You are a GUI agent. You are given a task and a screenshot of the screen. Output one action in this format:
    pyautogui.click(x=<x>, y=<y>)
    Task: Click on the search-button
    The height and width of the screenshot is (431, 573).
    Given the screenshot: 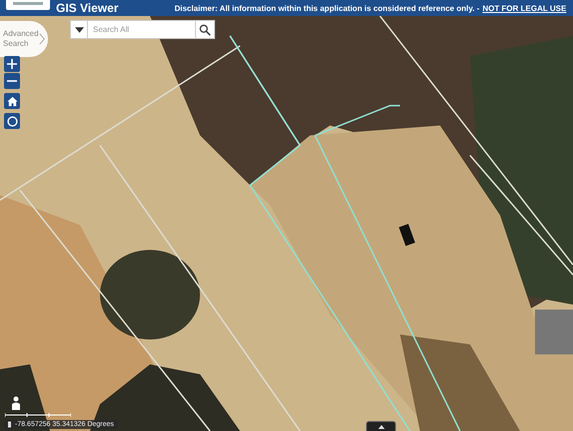 What is the action you would take?
    pyautogui.click(x=205, y=29)
    